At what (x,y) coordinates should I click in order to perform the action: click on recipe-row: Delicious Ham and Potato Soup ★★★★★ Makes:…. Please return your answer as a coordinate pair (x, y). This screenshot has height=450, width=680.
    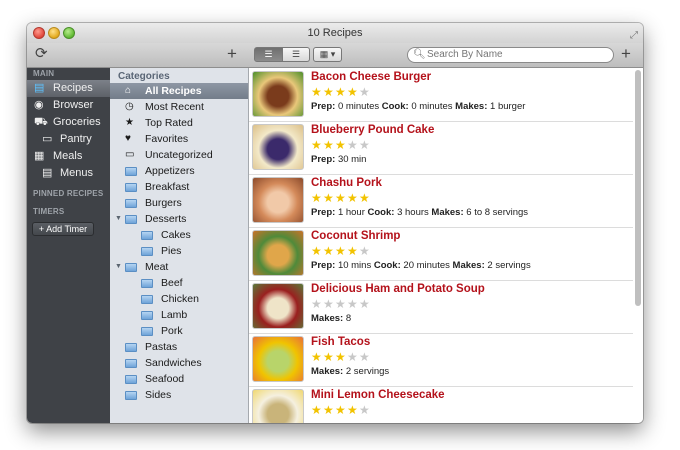
    Looking at the image, I should click on (441, 307).